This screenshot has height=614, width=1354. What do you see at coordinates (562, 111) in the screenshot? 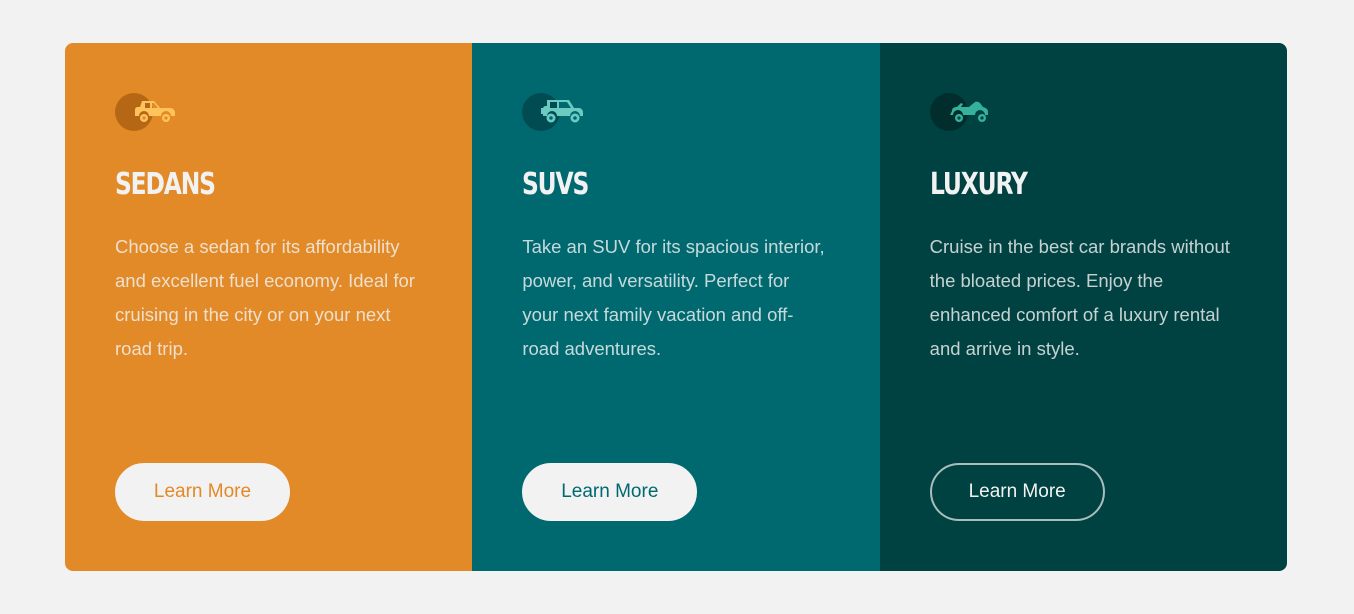
I see `suv-car-icon-svg` at bounding box center [562, 111].